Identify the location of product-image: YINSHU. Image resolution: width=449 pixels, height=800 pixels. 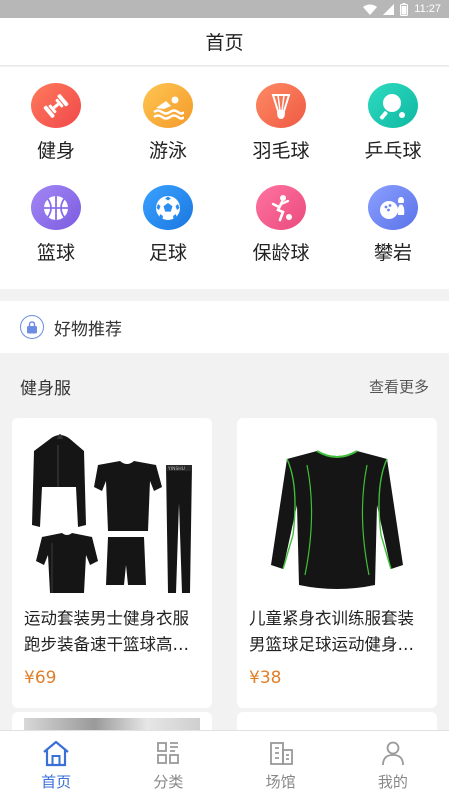
(112, 513).